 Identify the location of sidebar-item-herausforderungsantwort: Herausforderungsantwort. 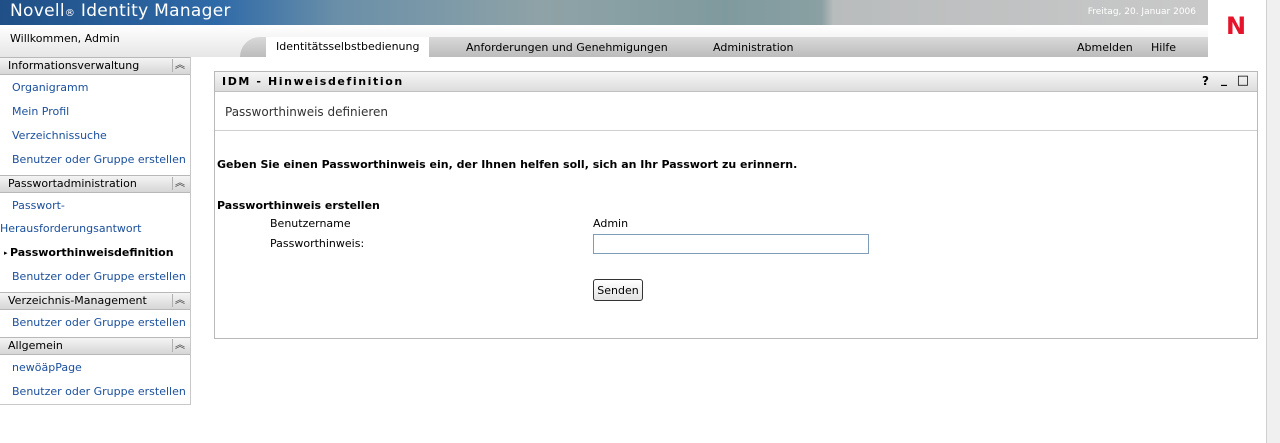
(70, 228).